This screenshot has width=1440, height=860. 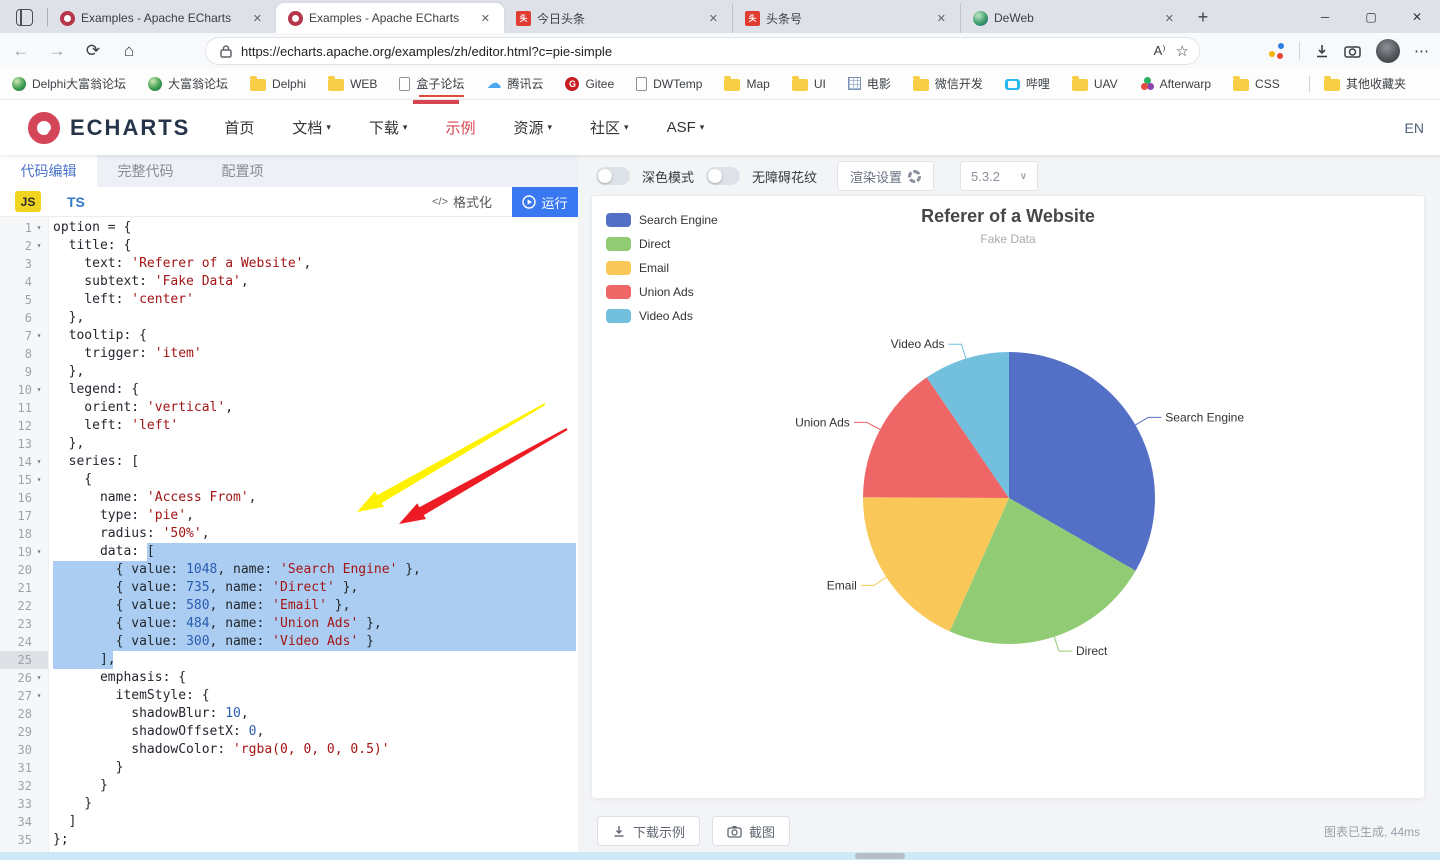 What do you see at coordinates (289, 354) in the screenshot?
I see `code-line: 8 trigger: 'item'` at bounding box center [289, 354].